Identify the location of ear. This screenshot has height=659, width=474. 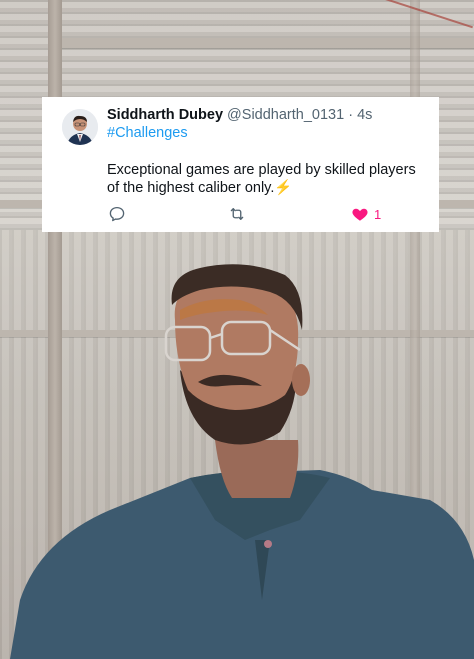
(301, 380).